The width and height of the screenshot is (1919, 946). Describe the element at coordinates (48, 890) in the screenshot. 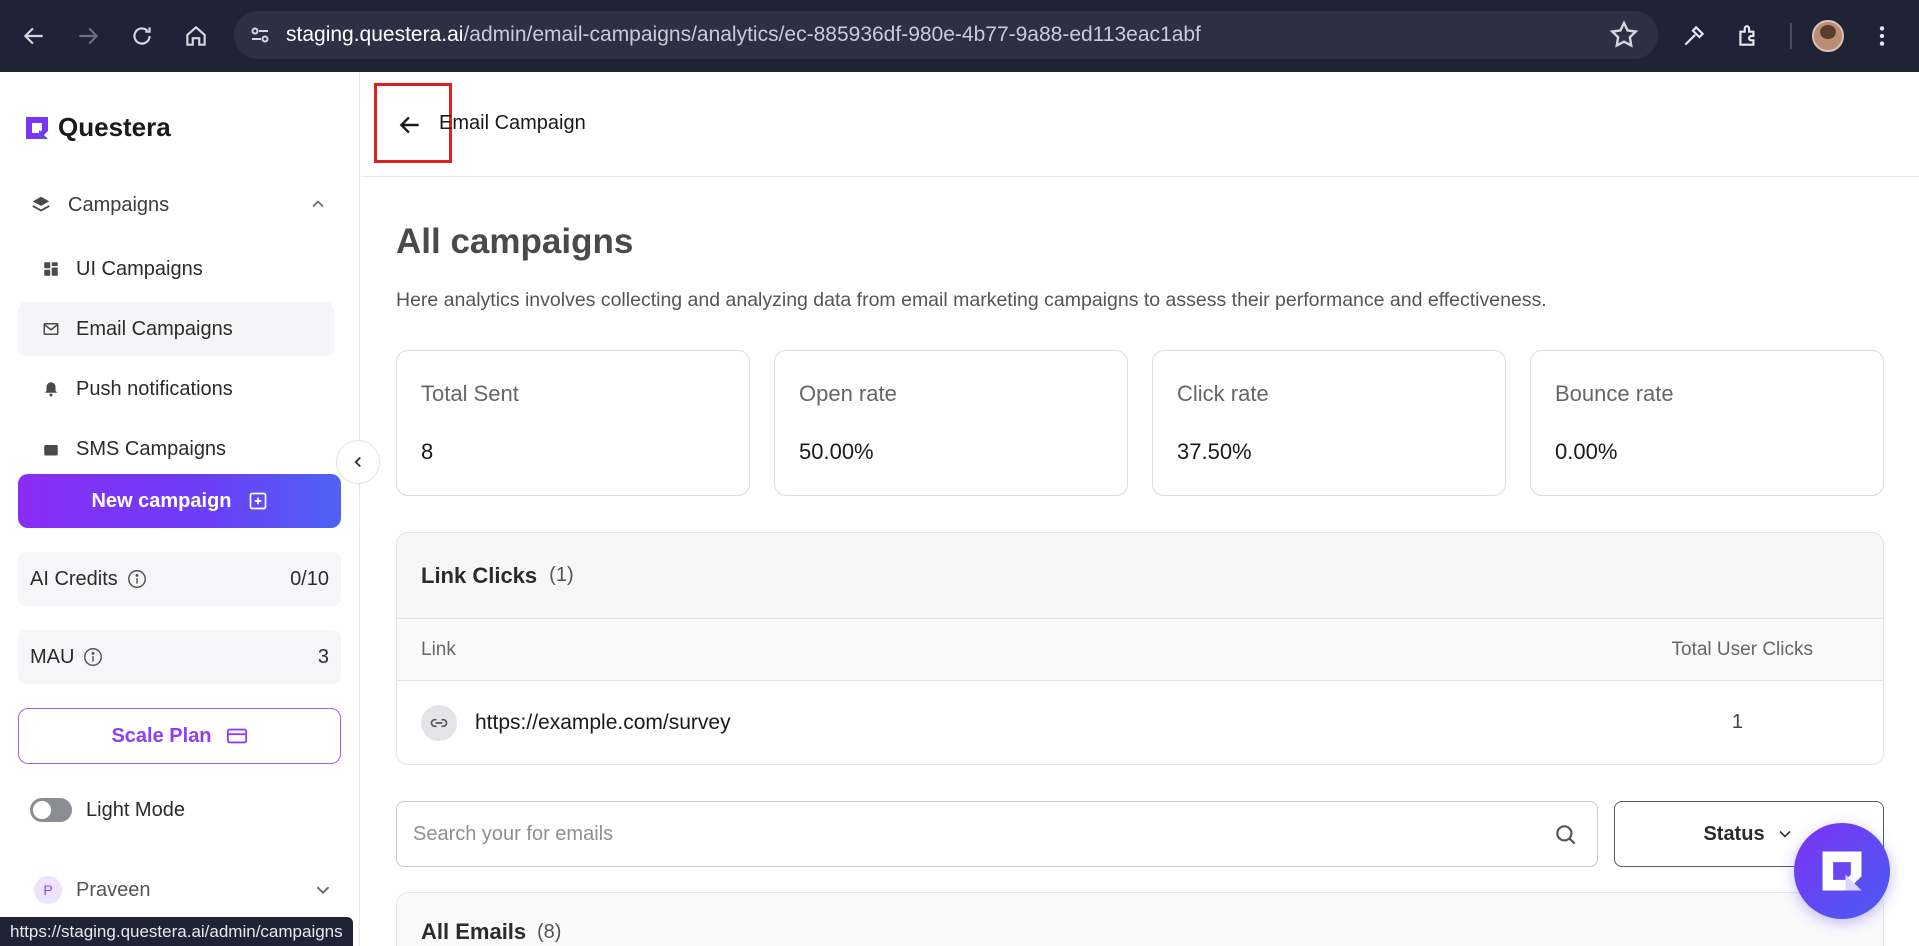

I see `avatar: P` at that location.